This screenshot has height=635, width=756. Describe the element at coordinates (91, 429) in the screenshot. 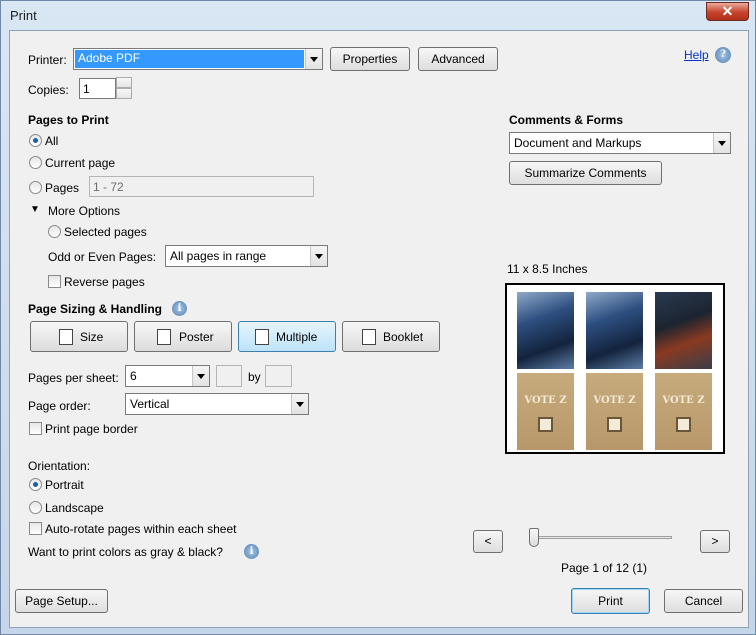

I see `print-border-label: Print page border` at that location.